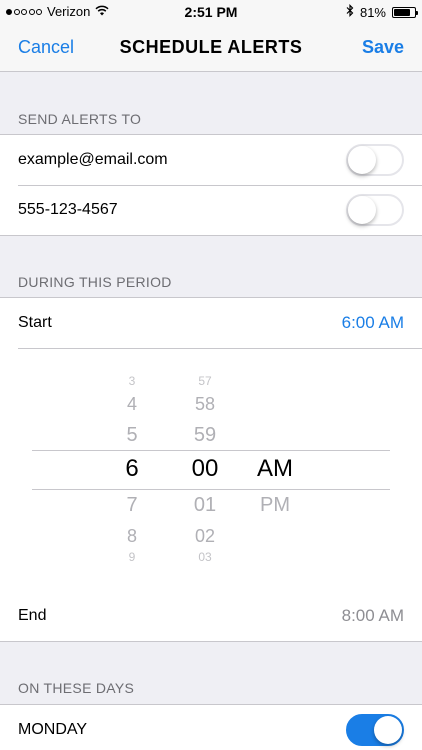  Describe the element at coordinates (372, 322) in the screenshot. I see `start-time-value: 6:00 AM` at that location.